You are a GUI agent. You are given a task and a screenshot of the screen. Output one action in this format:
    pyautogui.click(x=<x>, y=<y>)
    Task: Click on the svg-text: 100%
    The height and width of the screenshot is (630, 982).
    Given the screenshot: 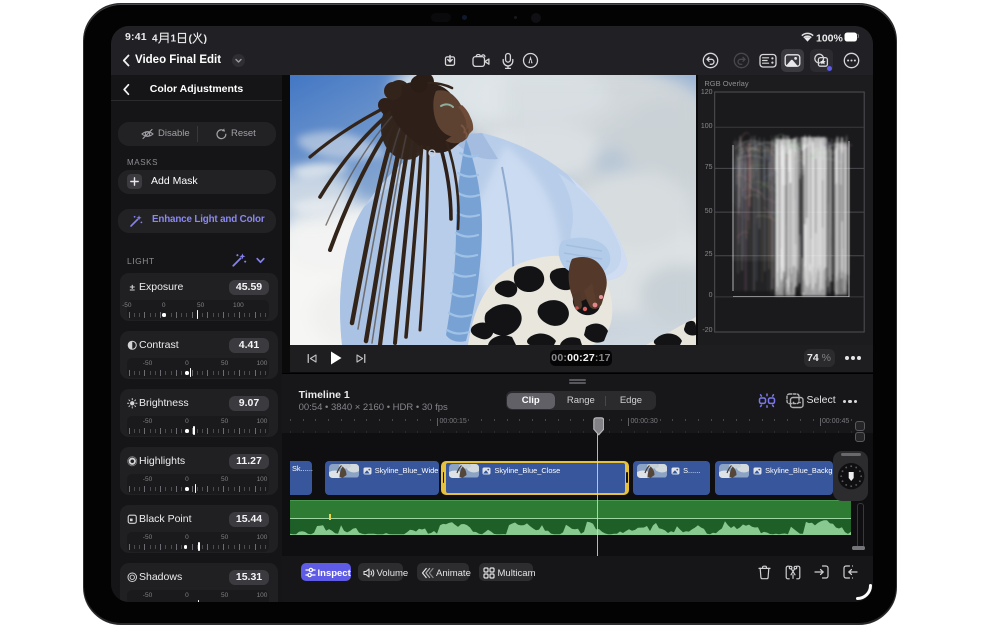 What is the action you would take?
    pyautogui.click(x=830, y=38)
    